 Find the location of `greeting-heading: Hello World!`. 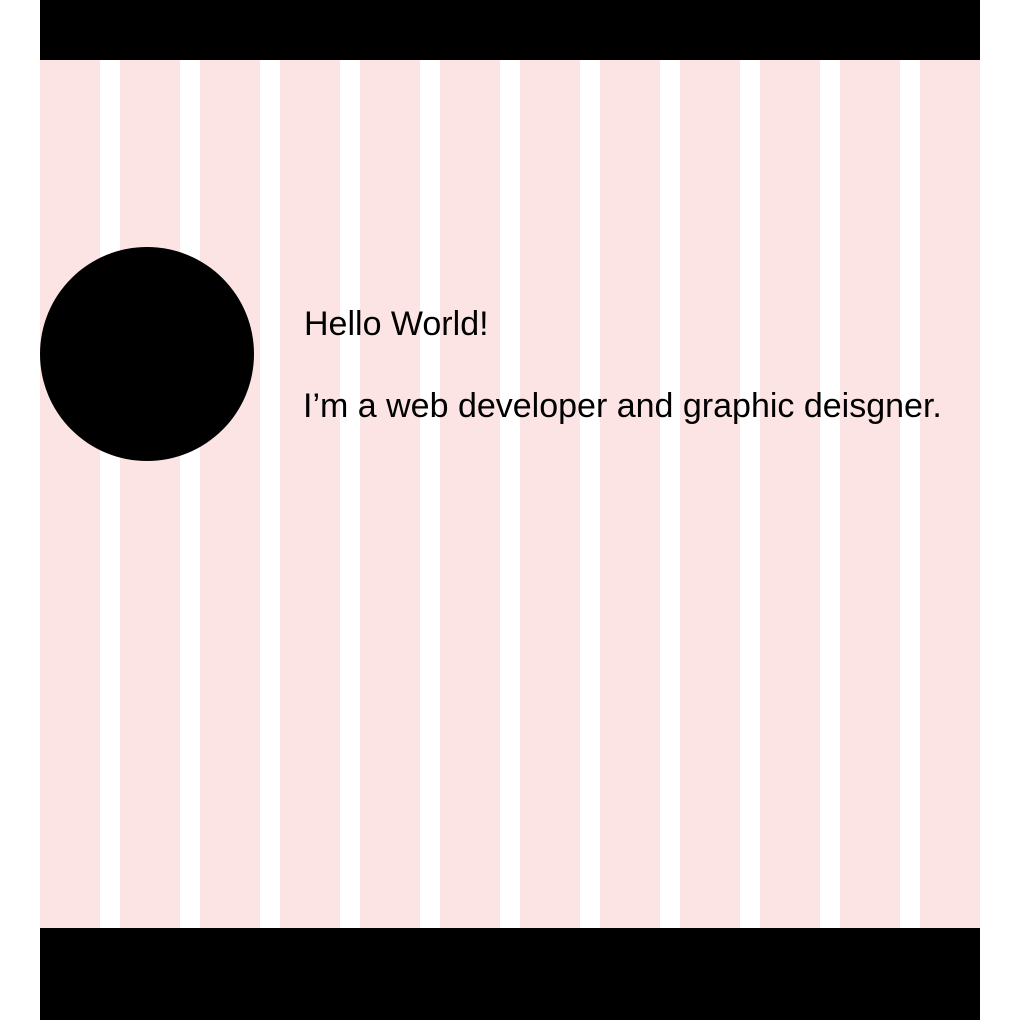

greeting-heading: Hello World! is located at coordinates (396, 324).